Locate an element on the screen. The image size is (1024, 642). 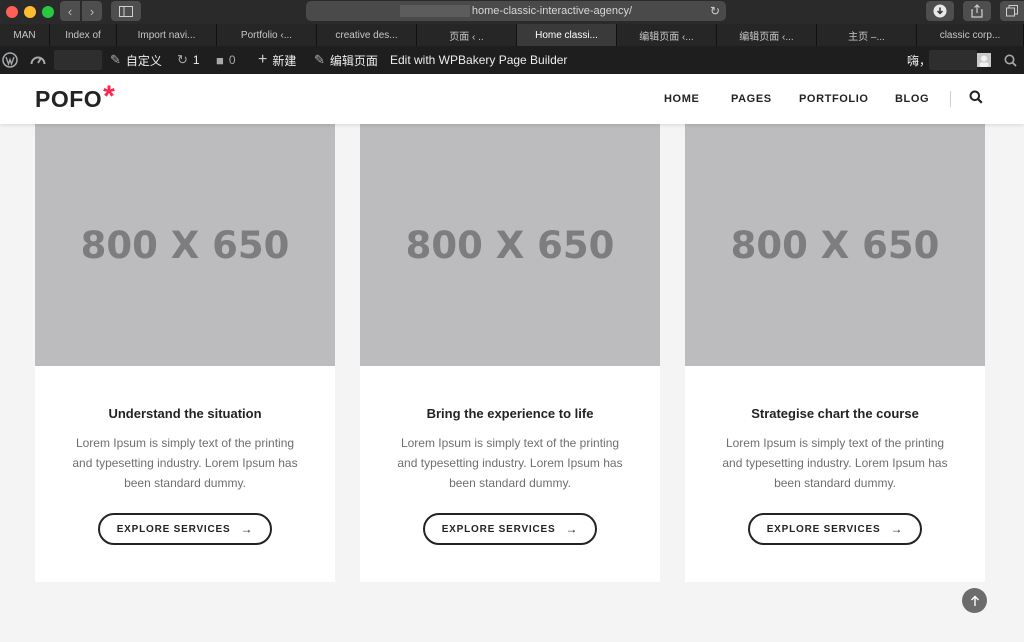
nav-pages: PAGES is located at coordinates (751, 99).